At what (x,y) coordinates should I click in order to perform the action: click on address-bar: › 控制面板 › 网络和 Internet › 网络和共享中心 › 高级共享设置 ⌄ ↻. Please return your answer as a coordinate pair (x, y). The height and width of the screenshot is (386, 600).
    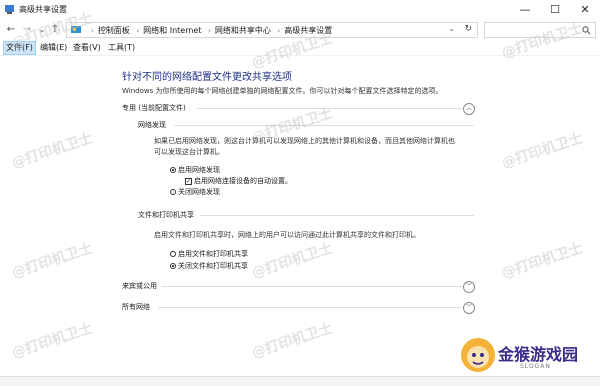
    Looking at the image, I should click on (272, 30).